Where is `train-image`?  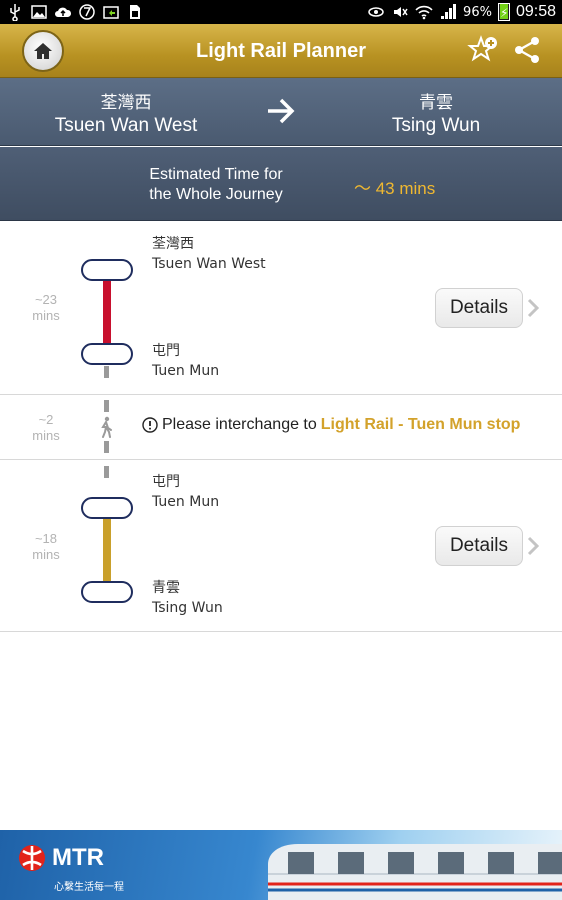
train-image is located at coordinates (415, 872).